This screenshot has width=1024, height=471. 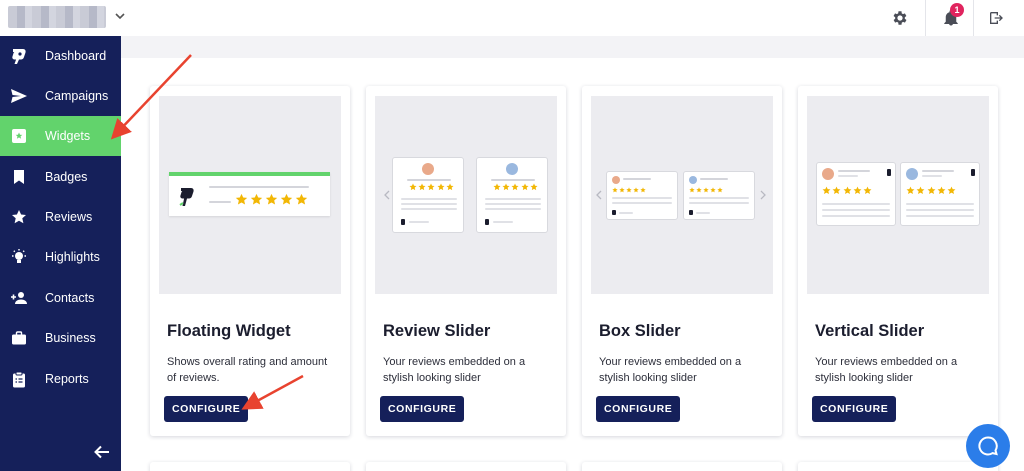 I want to click on notification-count-badge: 1, so click(x=957, y=10).